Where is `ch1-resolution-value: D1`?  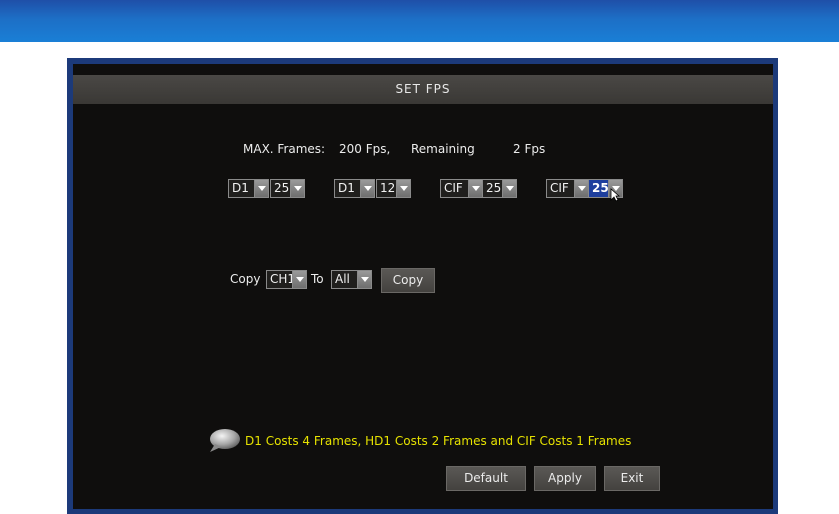 ch1-resolution-value: D1 is located at coordinates (241, 188).